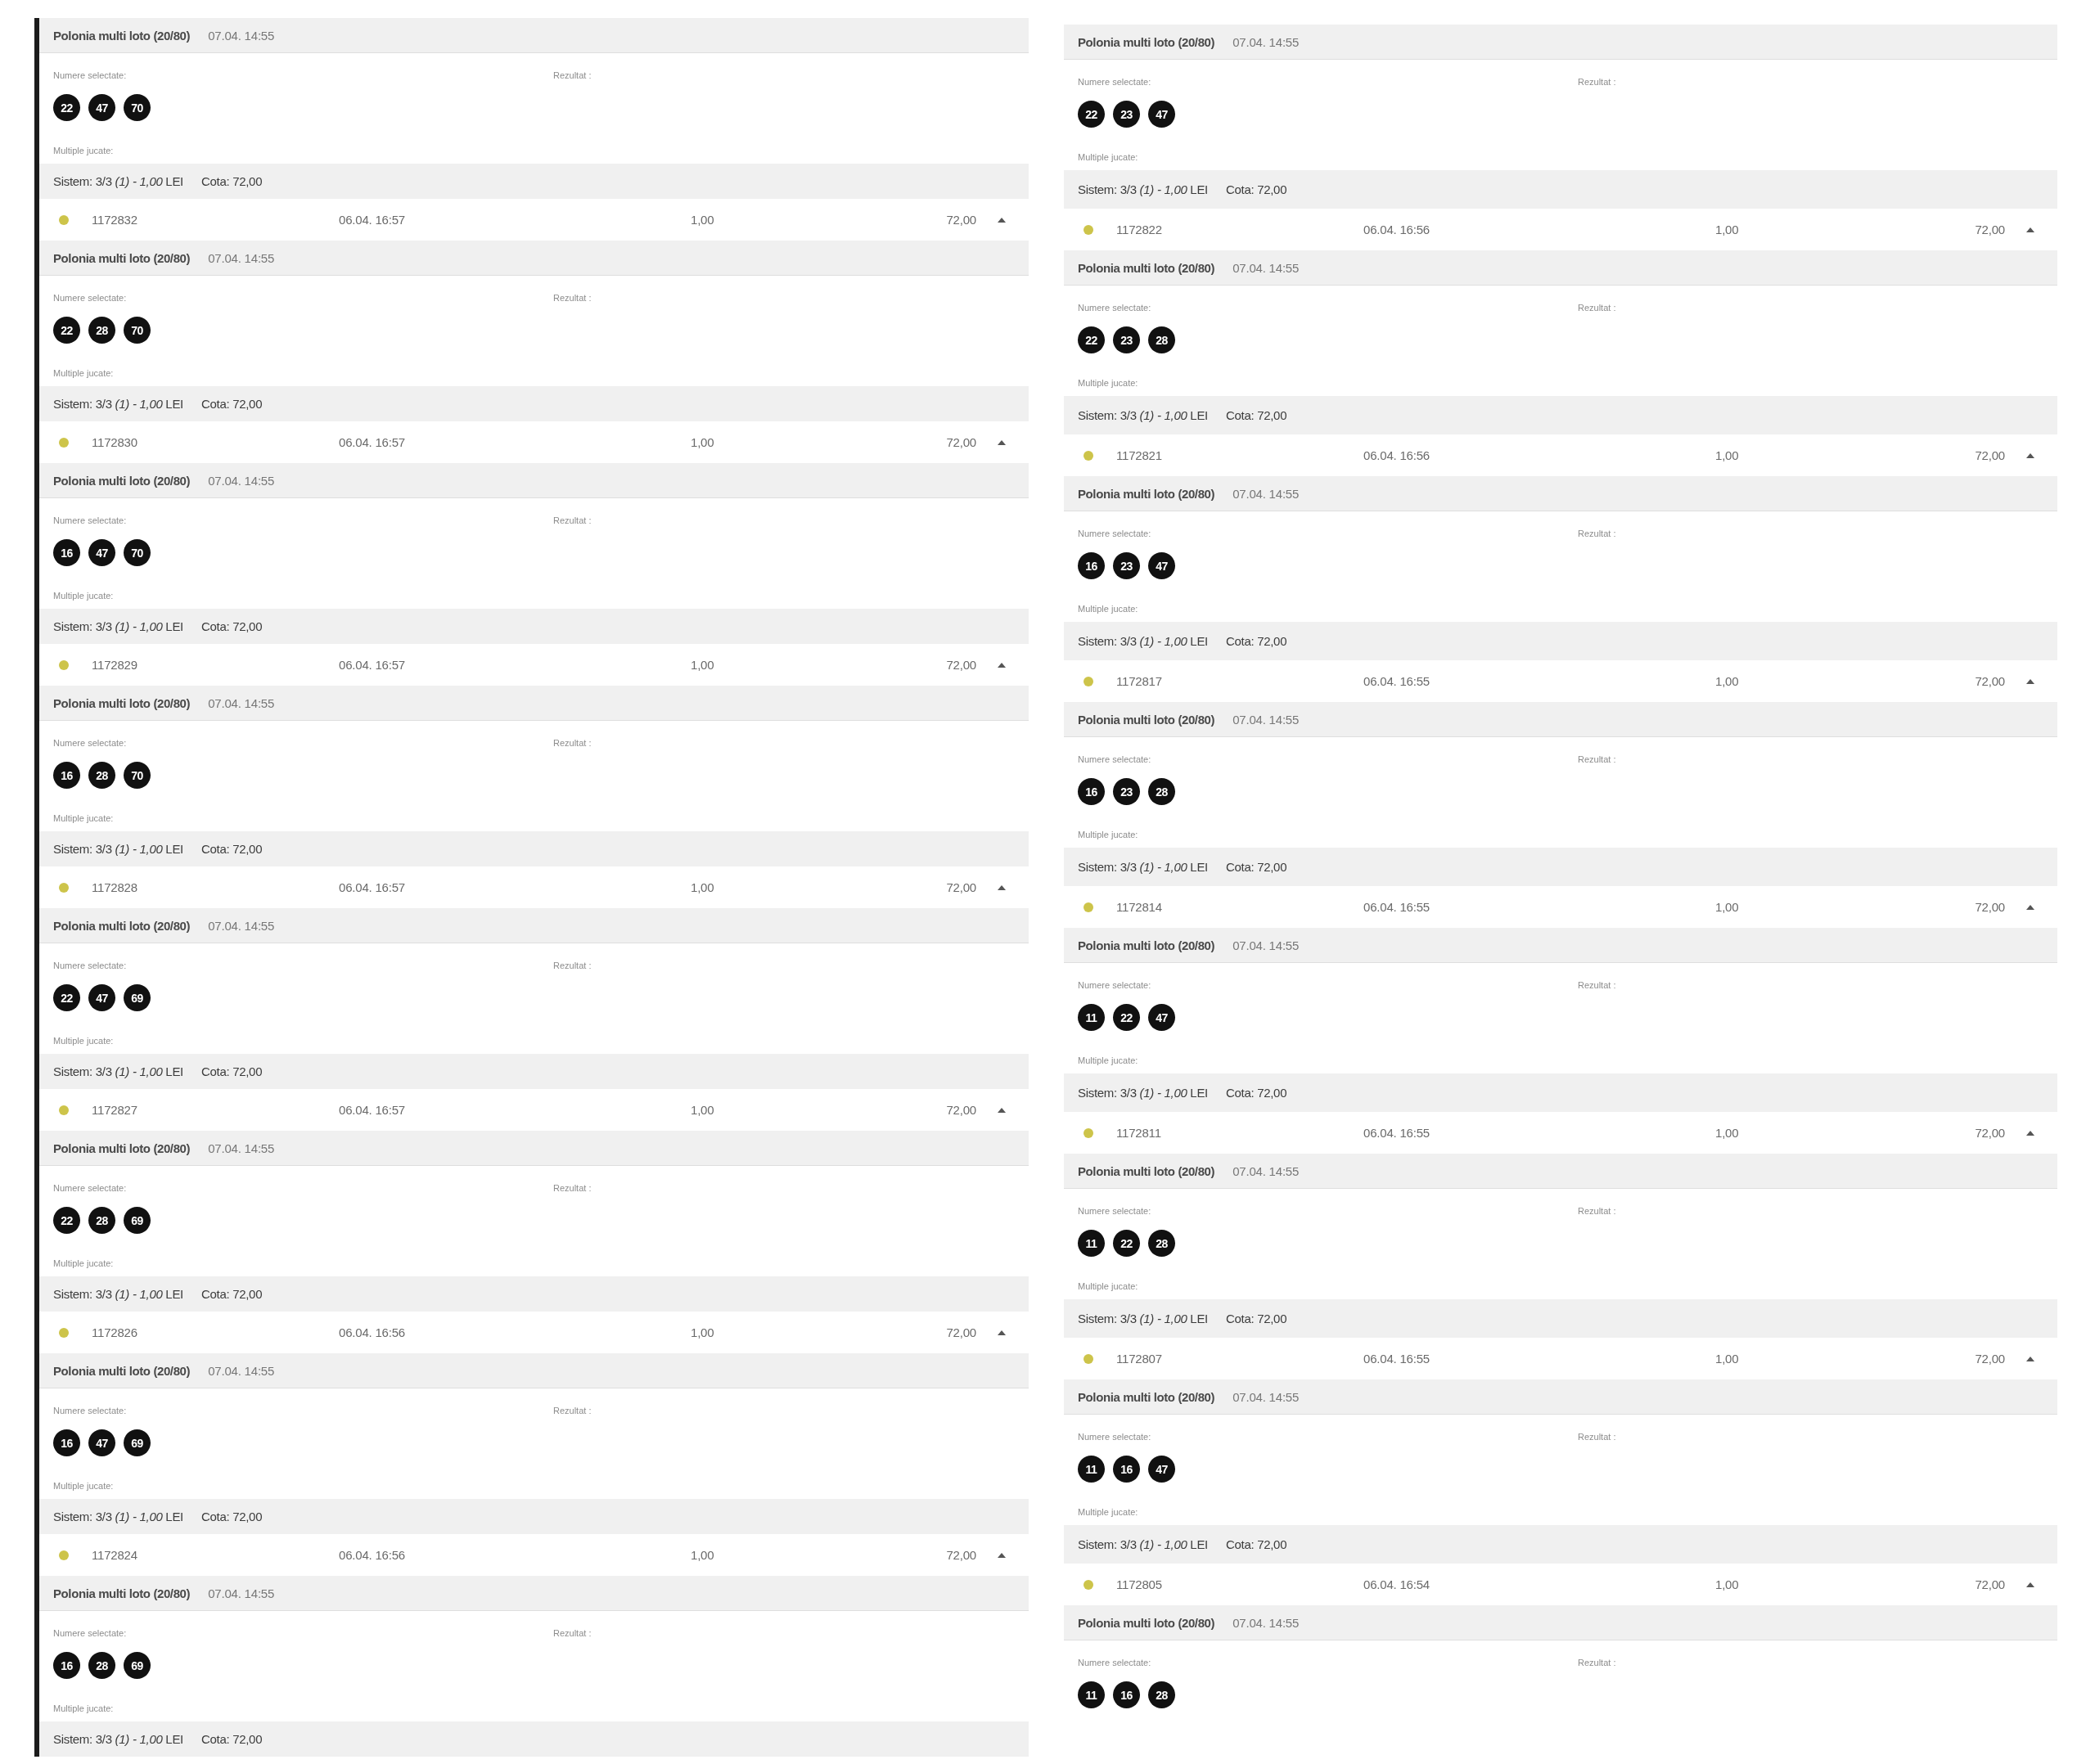 The width and height of the screenshot is (2095, 1764). Describe the element at coordinates (114, 1110) in the screenshot. I see `ticket-id: 1172827` at that location.